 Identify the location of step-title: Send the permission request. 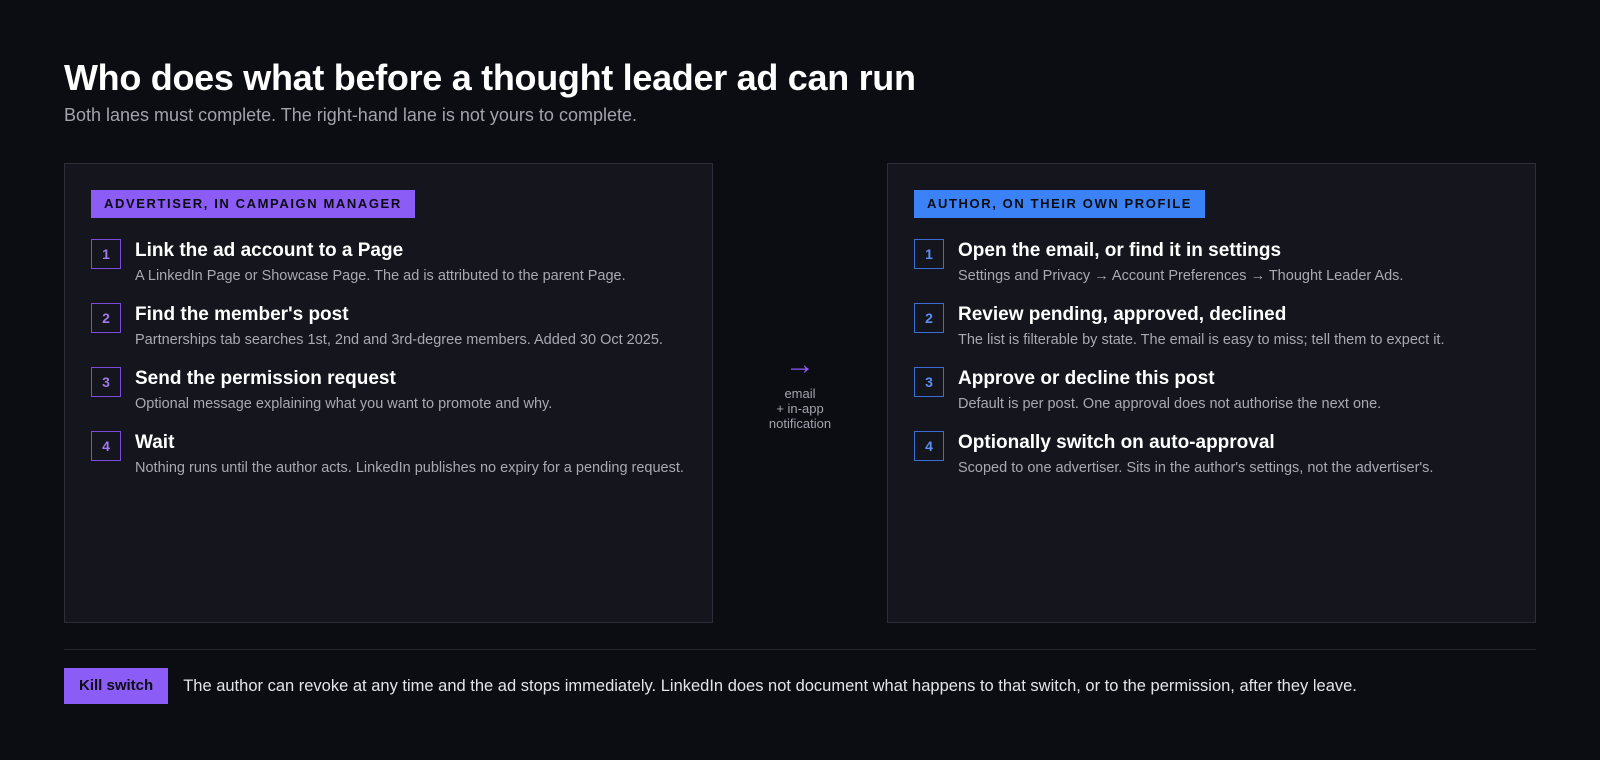
(265, 378).